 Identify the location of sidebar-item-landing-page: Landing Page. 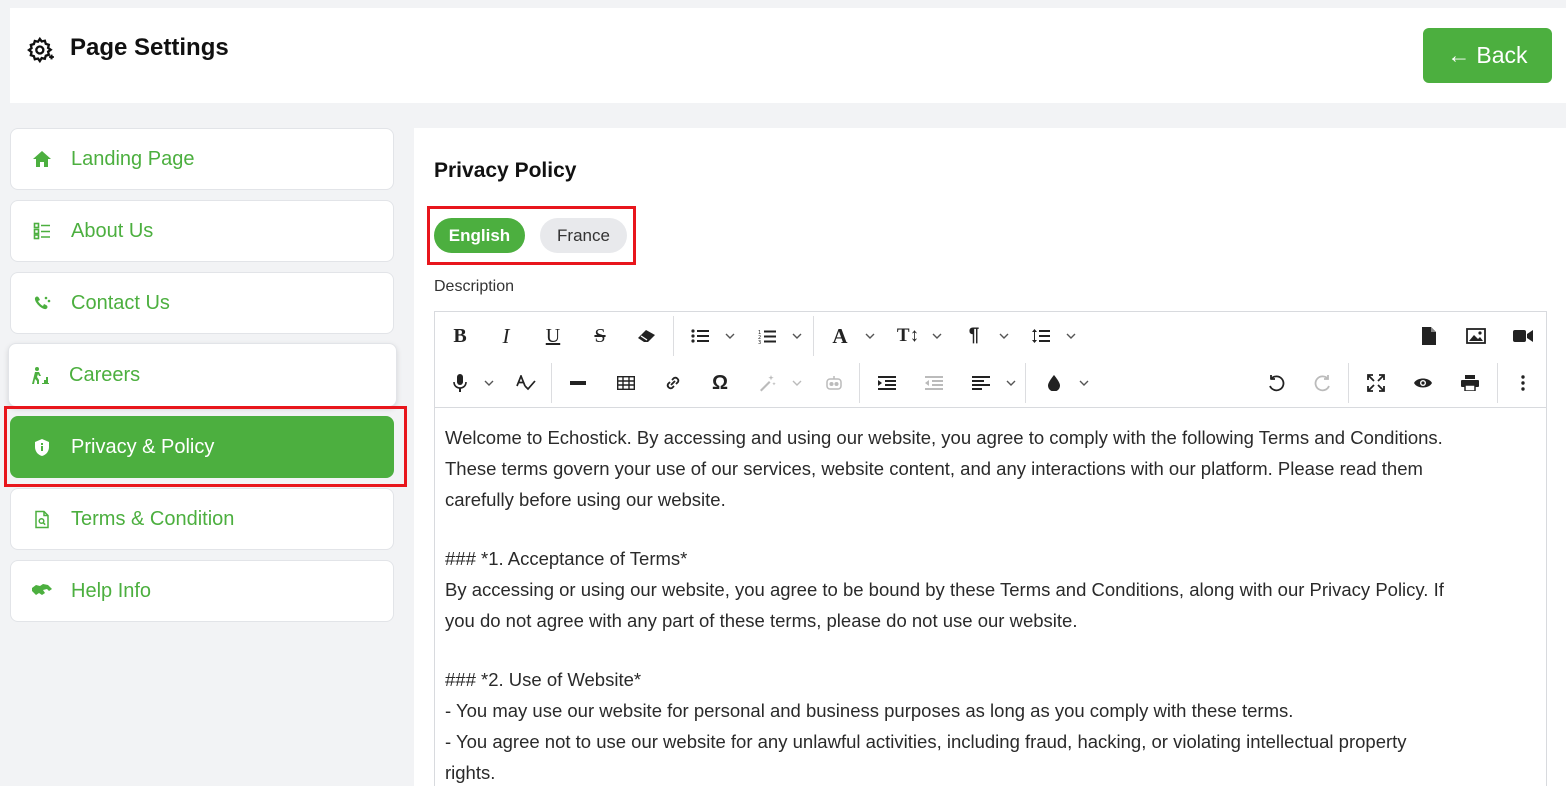
(202, 159).